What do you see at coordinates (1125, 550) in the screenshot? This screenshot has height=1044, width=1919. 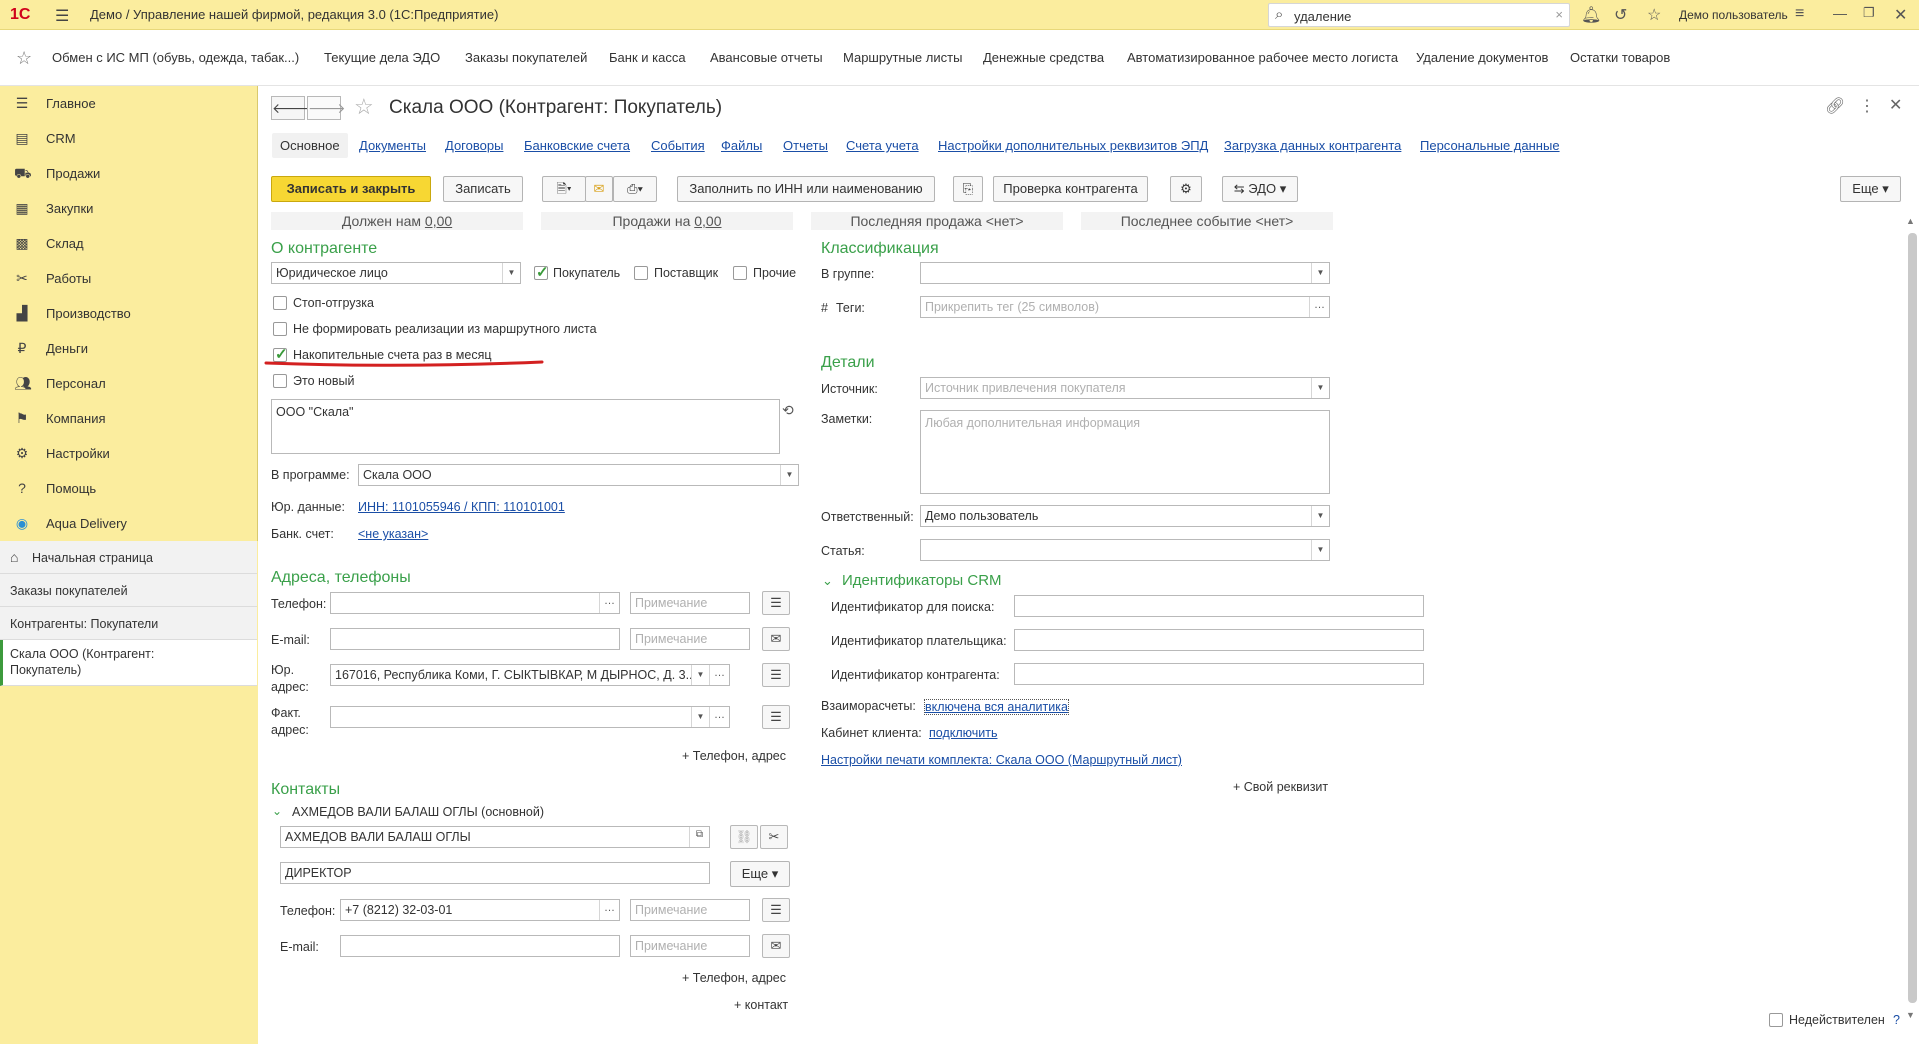 I see `article-select: ▼` at bounding box center [1125, 550].